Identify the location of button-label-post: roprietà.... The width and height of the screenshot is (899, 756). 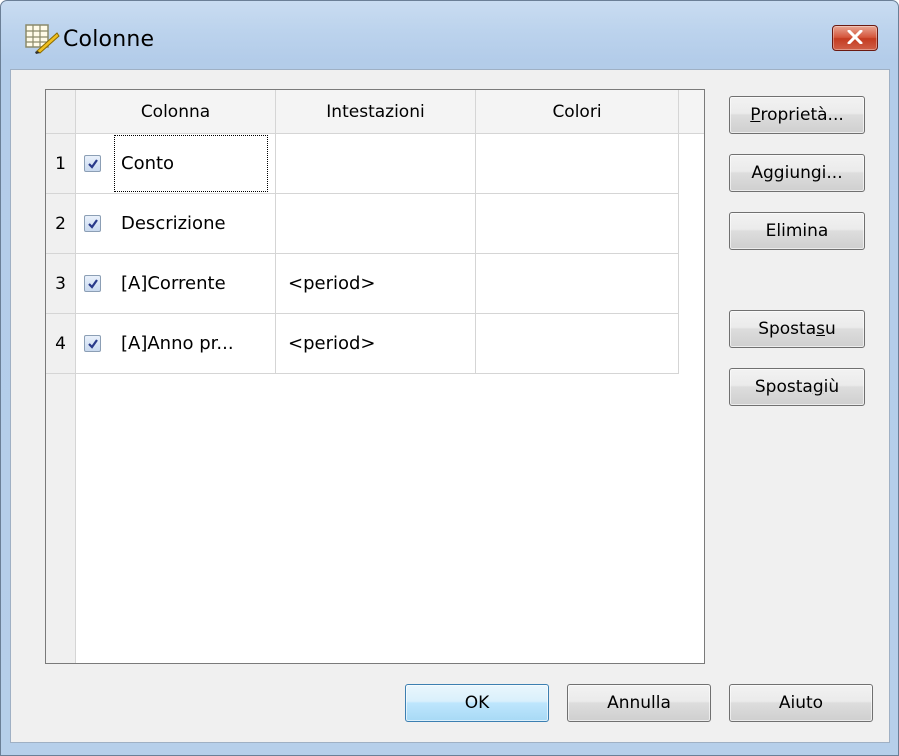
(802, 115).